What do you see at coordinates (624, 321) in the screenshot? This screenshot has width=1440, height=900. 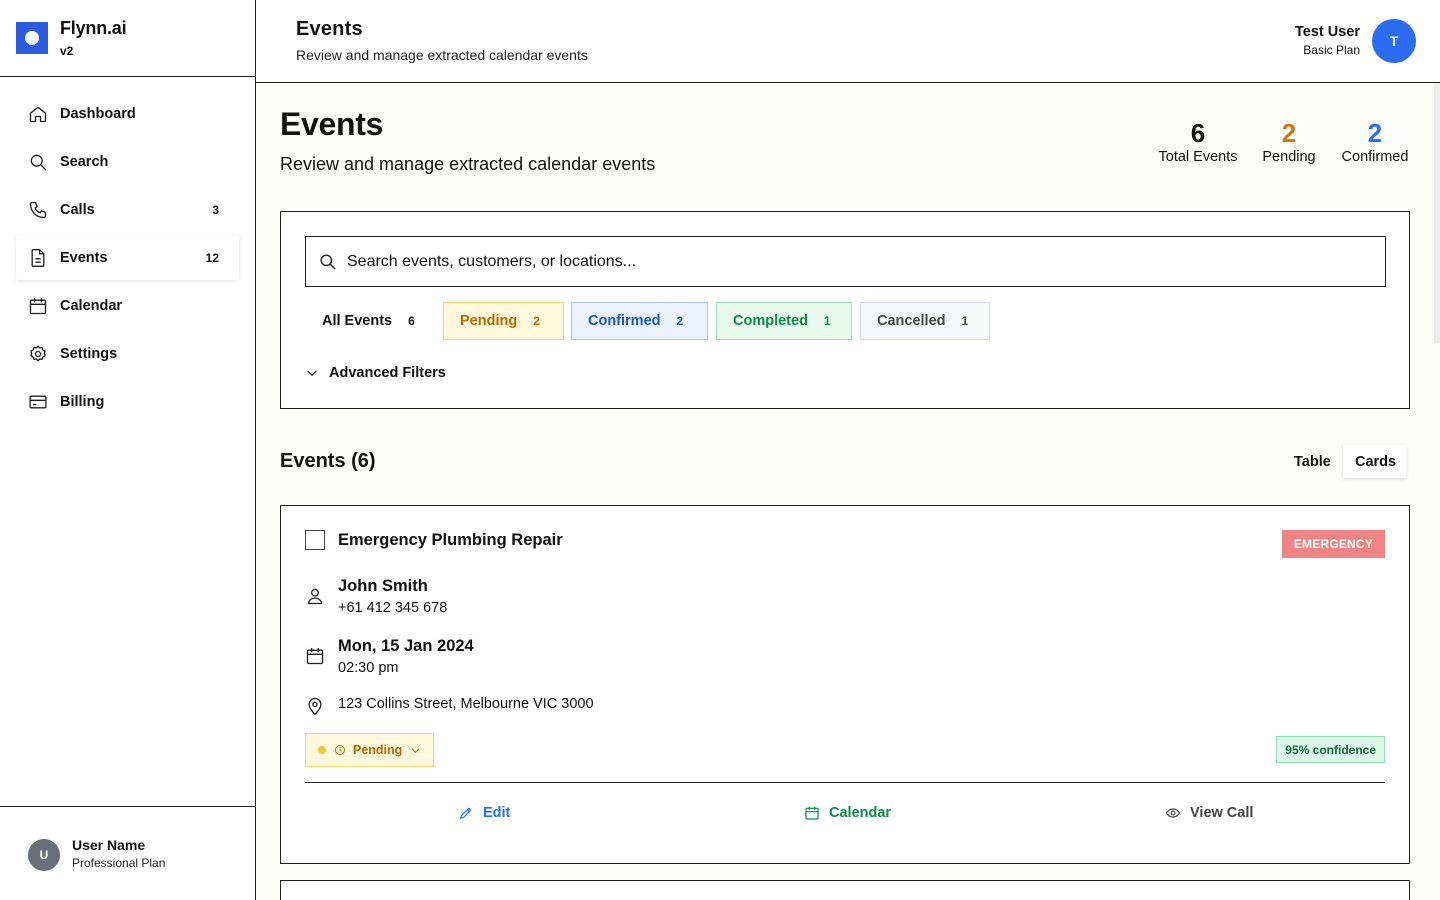 I see `filter-label: Confirmed` at bounding box center [624, 321].